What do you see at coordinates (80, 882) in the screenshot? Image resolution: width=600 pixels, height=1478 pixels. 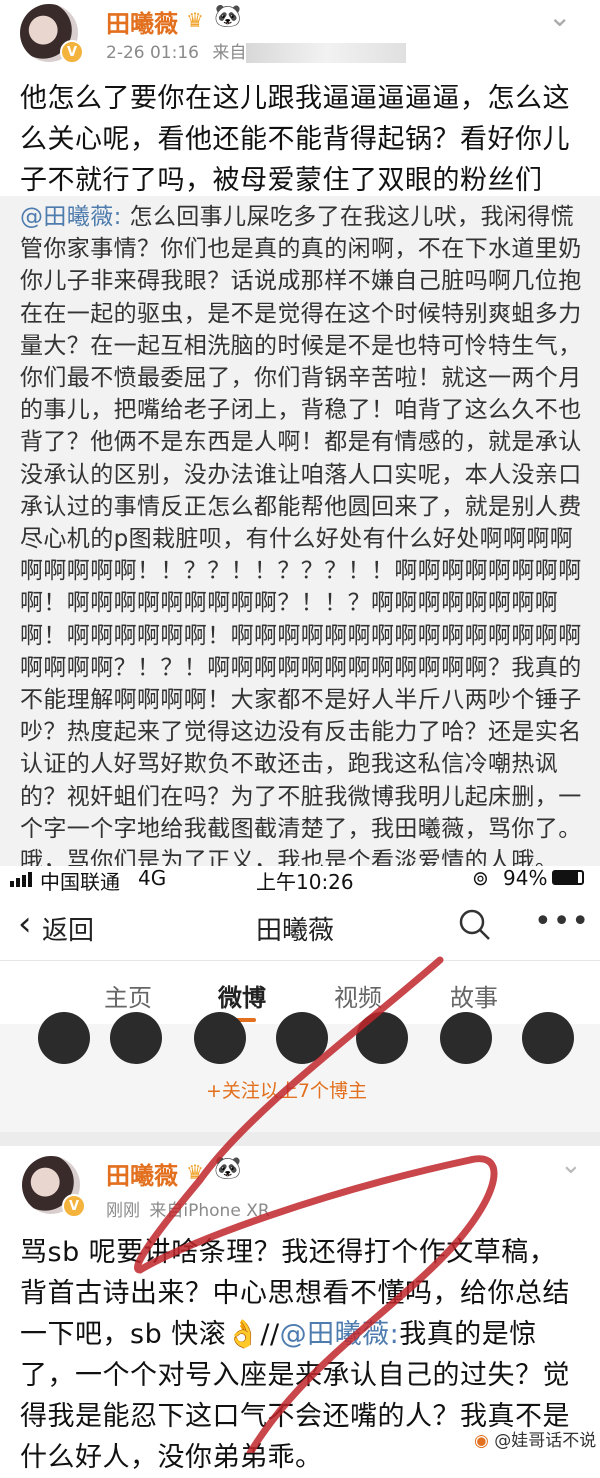 I see `carrier-name: 中国联通` at bounding box center [80, 882].